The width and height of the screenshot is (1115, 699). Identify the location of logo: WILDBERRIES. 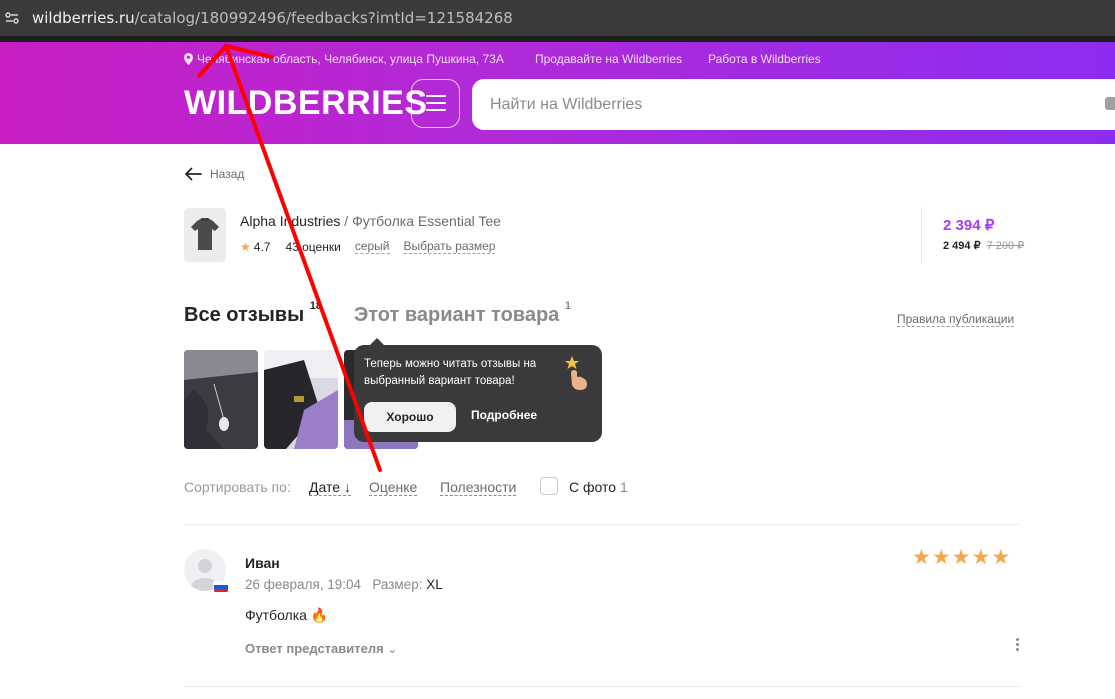
(306, 103).